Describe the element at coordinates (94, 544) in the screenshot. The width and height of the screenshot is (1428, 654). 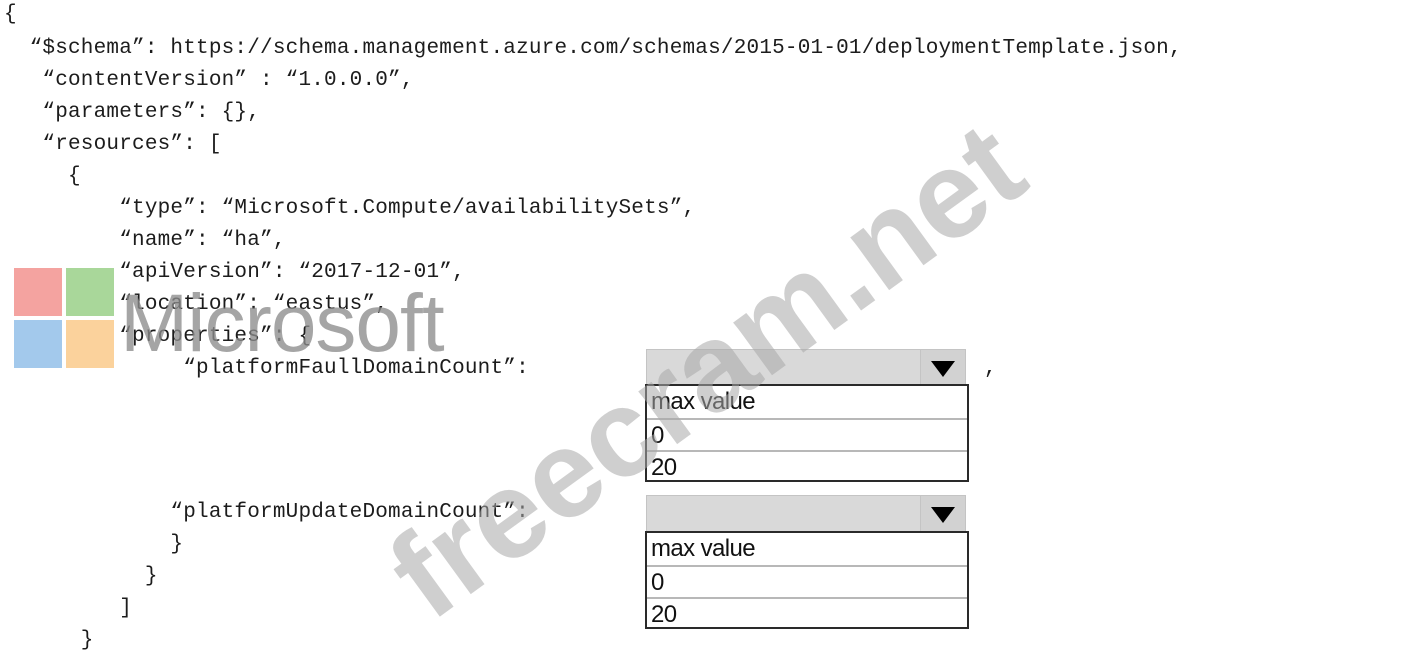
I see `code-line-close-properties: }` at that location.